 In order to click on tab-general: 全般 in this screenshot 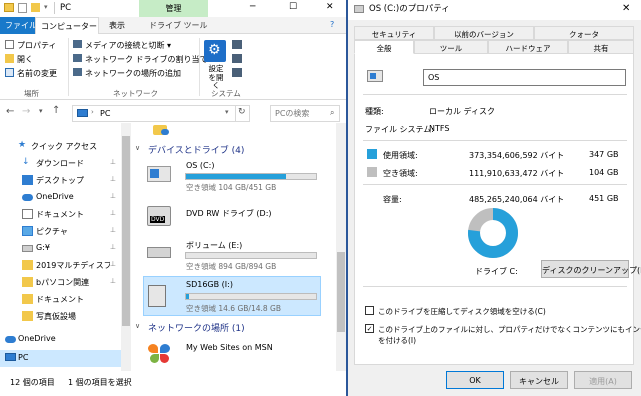, I will do `click(384, 47)`.